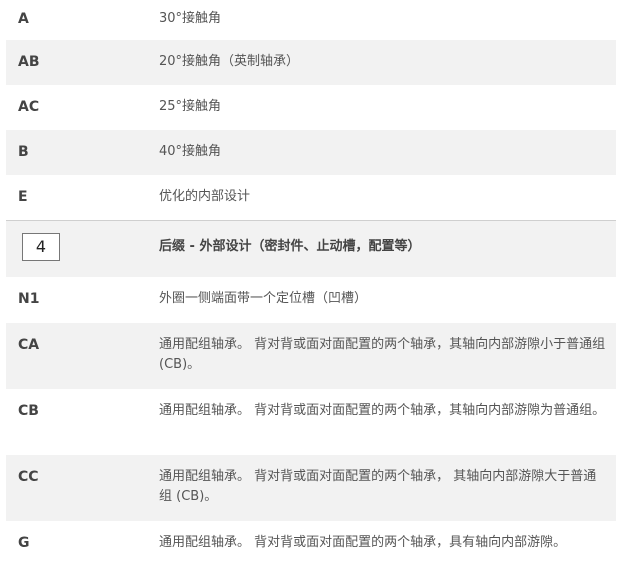 The width and height of the screenshot is (622, 578). Describe the element at coordinates (190, 18) in the screenshot. I see `row-description: 30°接触角` at that location.